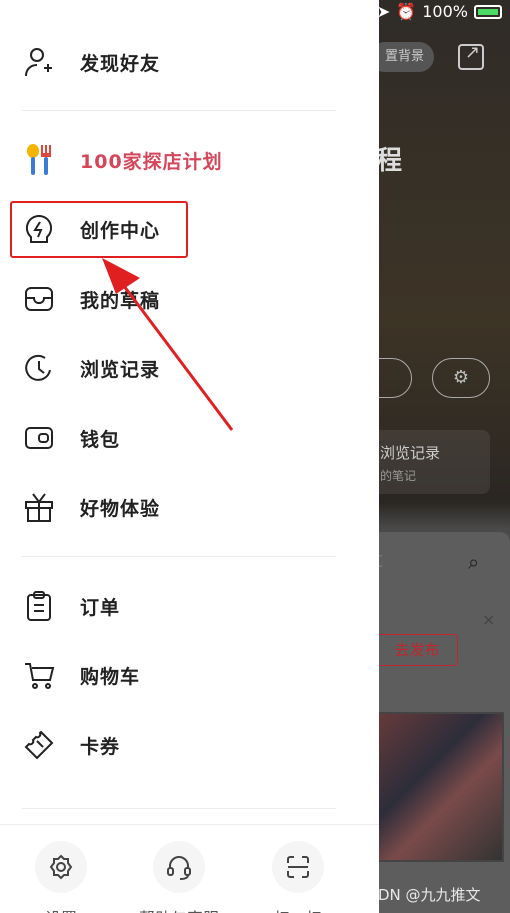 The width and height of the screenshot is (510, 913). I want to click on menu-item-drafts: 我的草稿, so click(91, 299).